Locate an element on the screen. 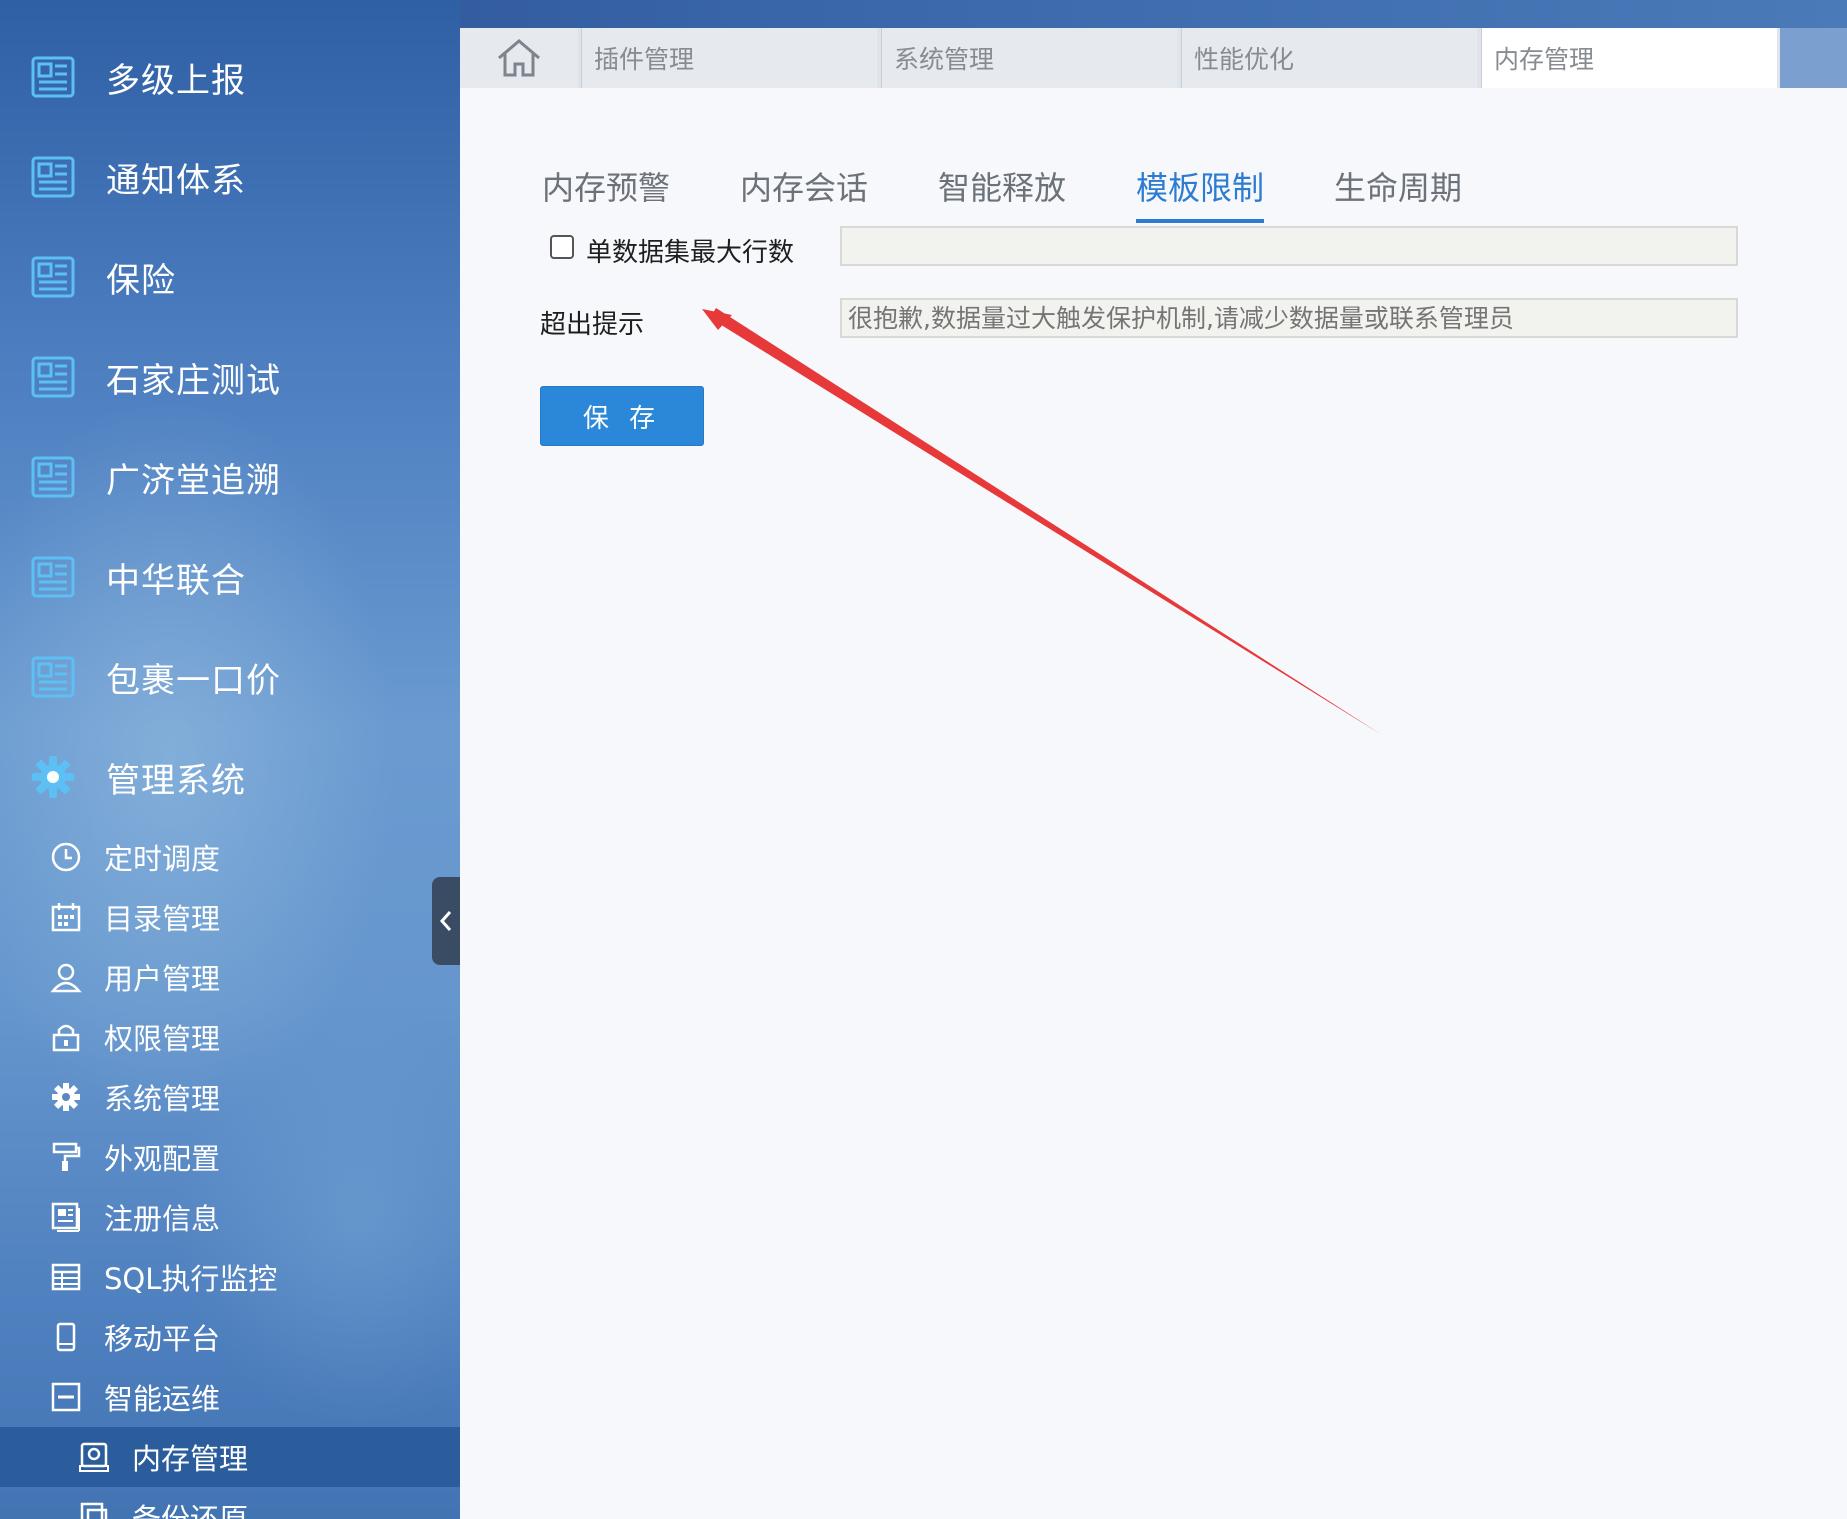  sidebar-item-label: 多级上报 is located at coordinates (176, 80).